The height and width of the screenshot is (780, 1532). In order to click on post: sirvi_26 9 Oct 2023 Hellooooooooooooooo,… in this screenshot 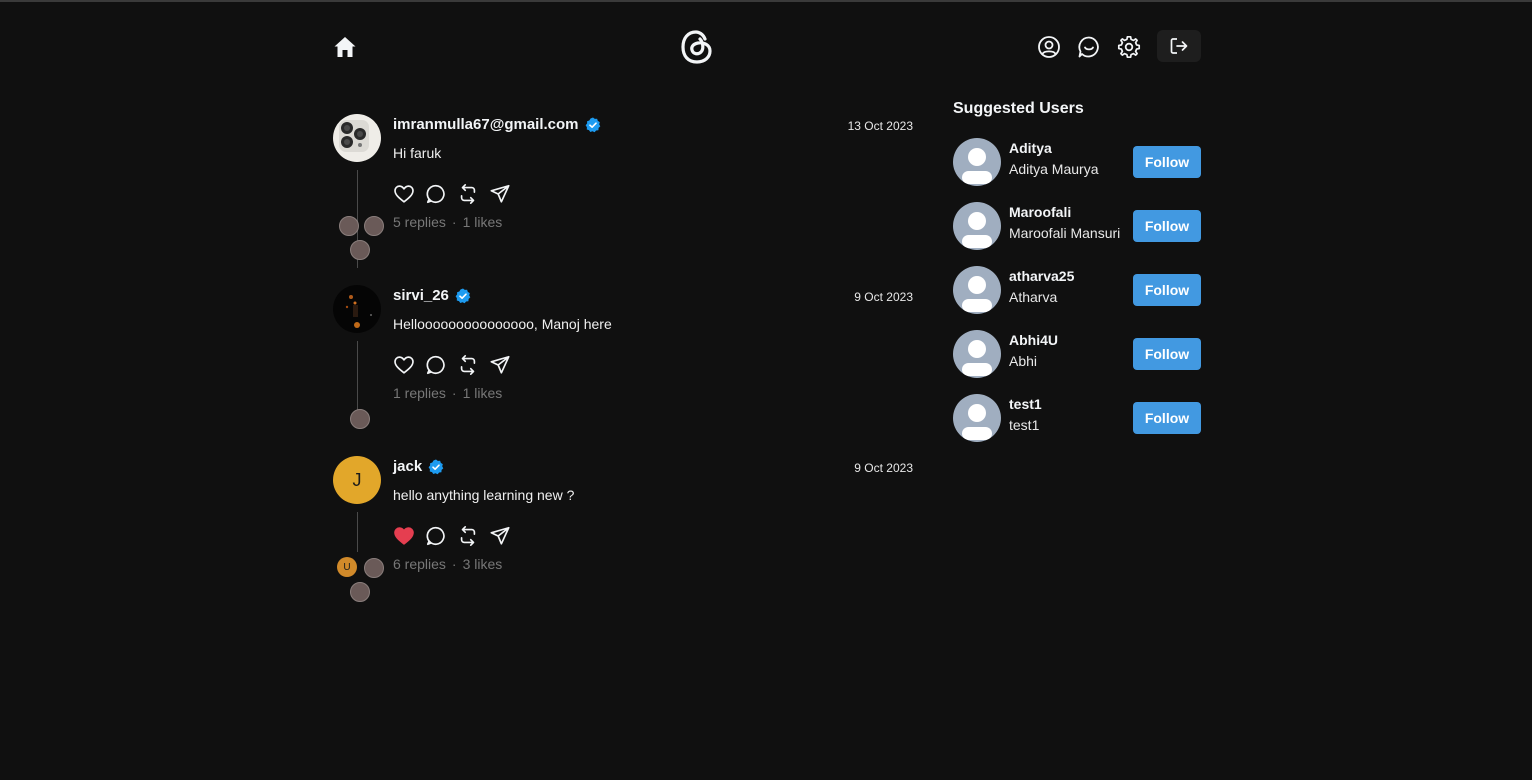, I will do `click(623, 370)`.